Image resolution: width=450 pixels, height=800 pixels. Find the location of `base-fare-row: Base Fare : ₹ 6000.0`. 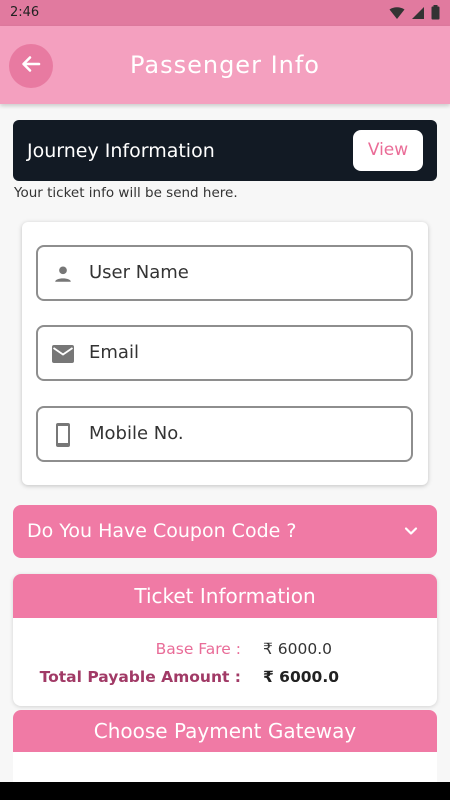

base-fare-row: Base Fare : ₹ 6000.0 is located at coordinates (225, 652).